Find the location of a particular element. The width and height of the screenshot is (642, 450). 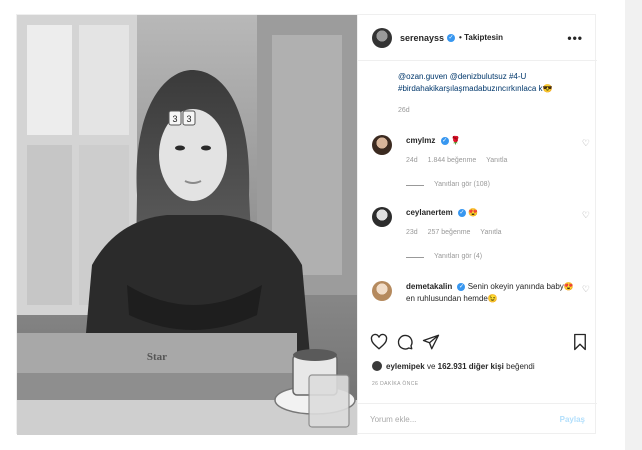

comment-likes: 1.844 beğenme is located at coordinates (452, 160).